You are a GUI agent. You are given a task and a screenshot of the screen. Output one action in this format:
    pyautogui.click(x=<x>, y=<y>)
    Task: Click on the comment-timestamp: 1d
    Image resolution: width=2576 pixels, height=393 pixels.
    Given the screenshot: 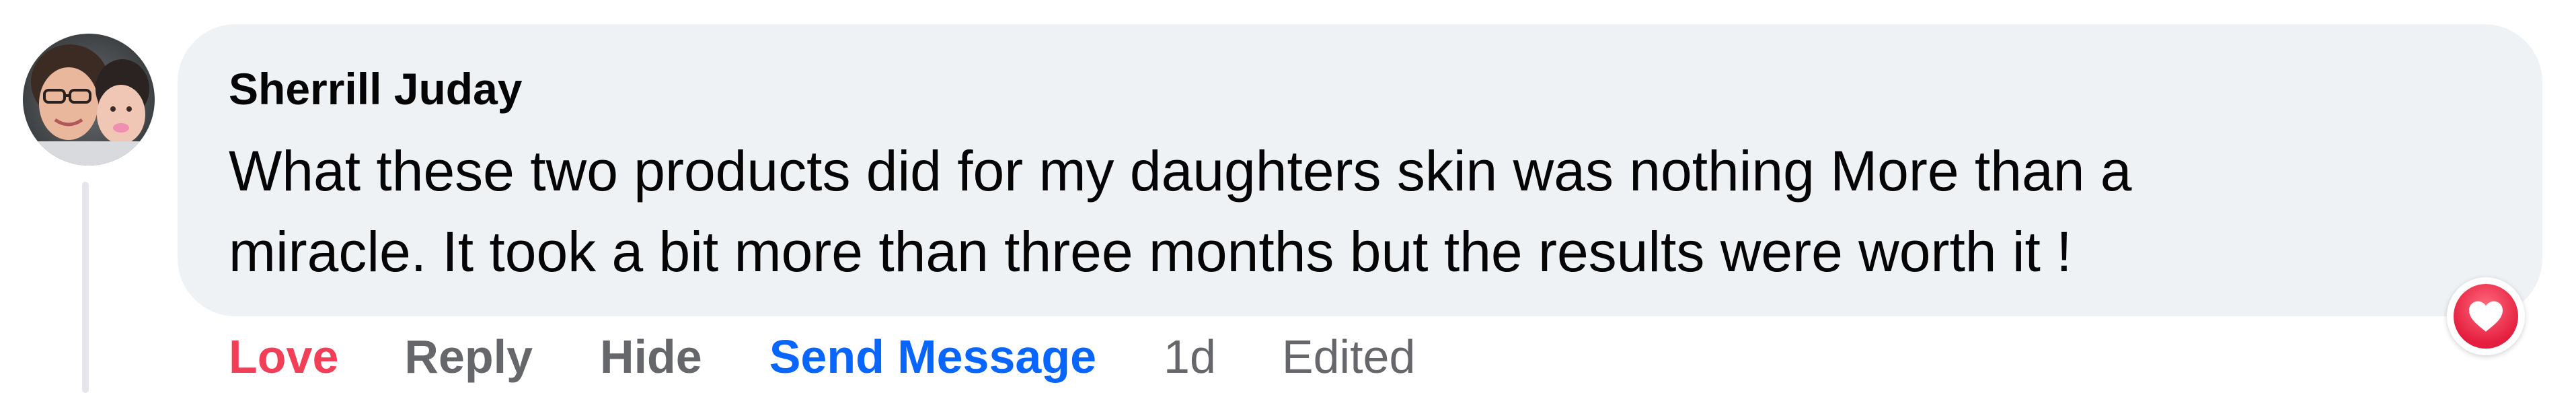 What is the action you would take?
    pyautogui.click(x=1190, y=357)
    